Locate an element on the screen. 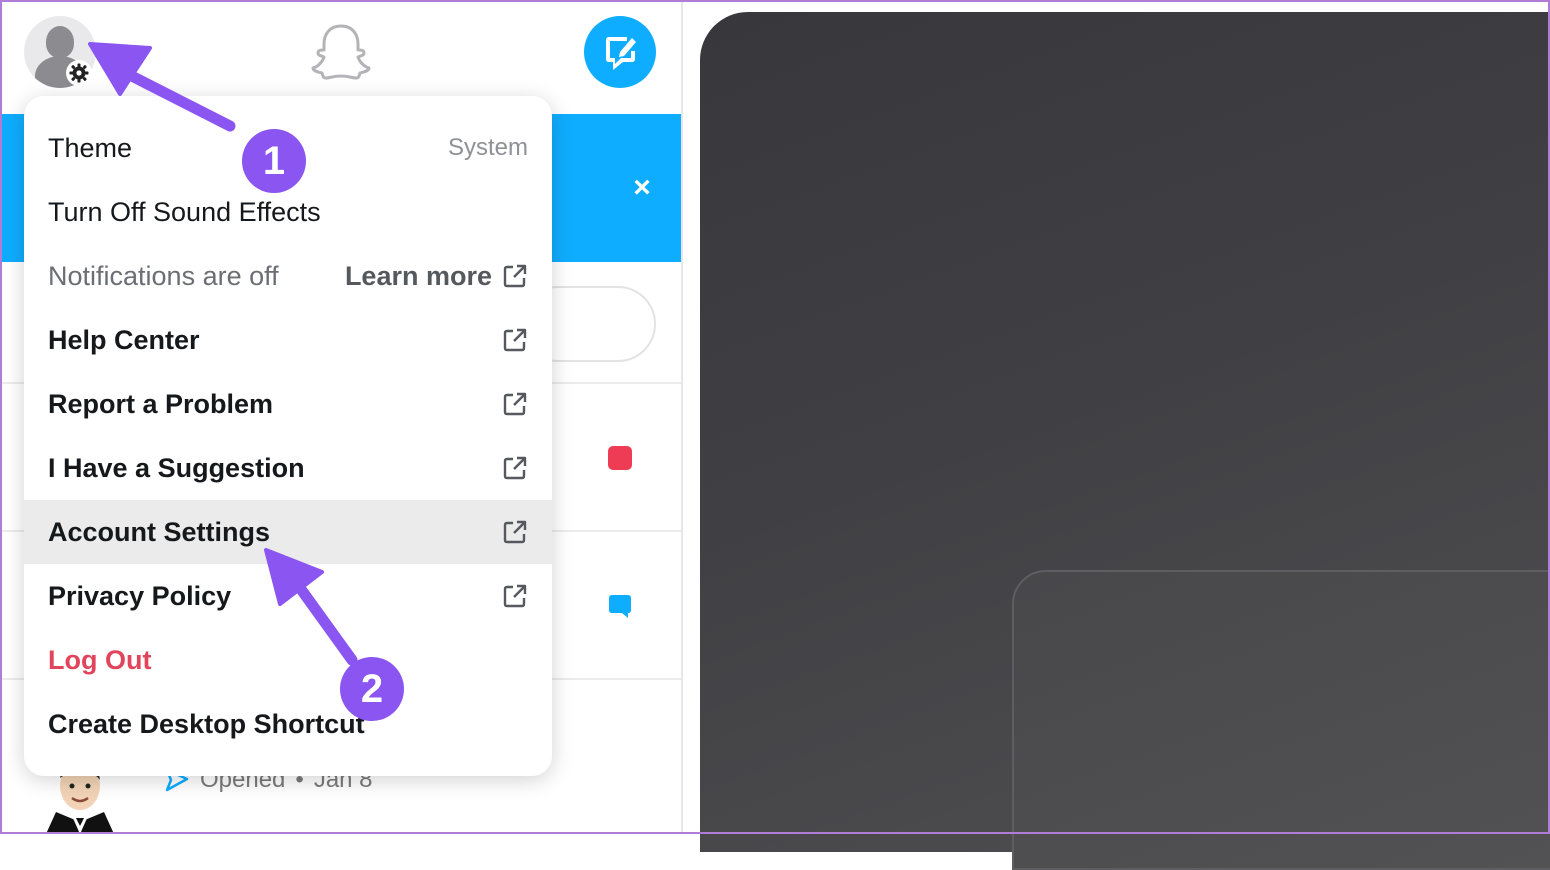  annotation-badge-1: 1 is located at coordinates (274, 161).